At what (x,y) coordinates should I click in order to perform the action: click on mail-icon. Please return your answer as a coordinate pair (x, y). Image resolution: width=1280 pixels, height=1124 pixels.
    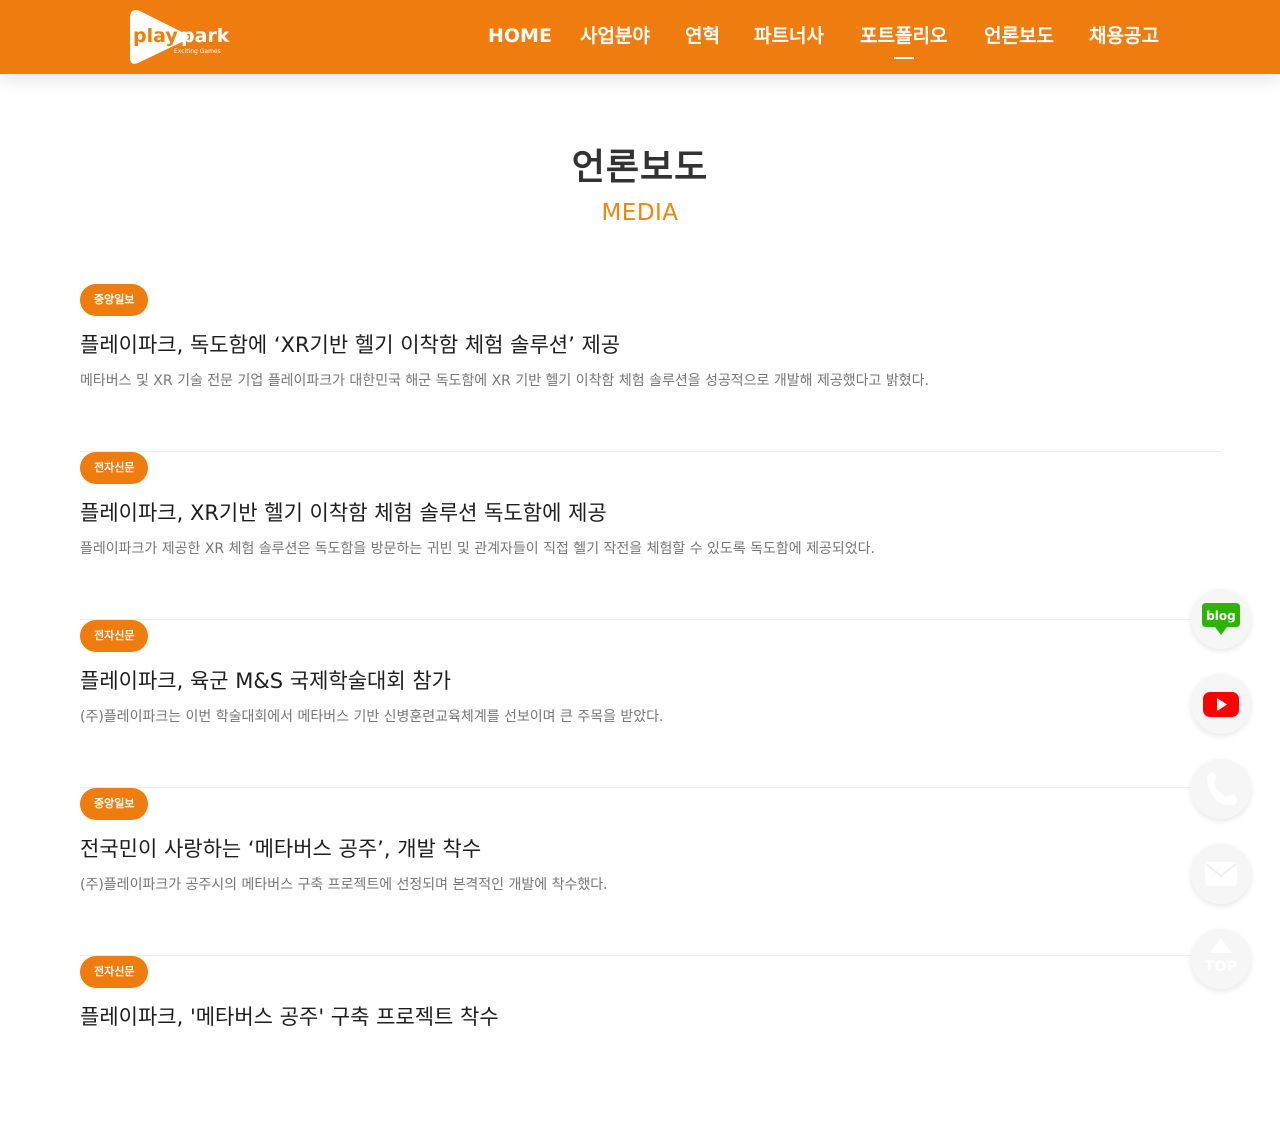
    Looking at the image, I should click on (1221, 874).